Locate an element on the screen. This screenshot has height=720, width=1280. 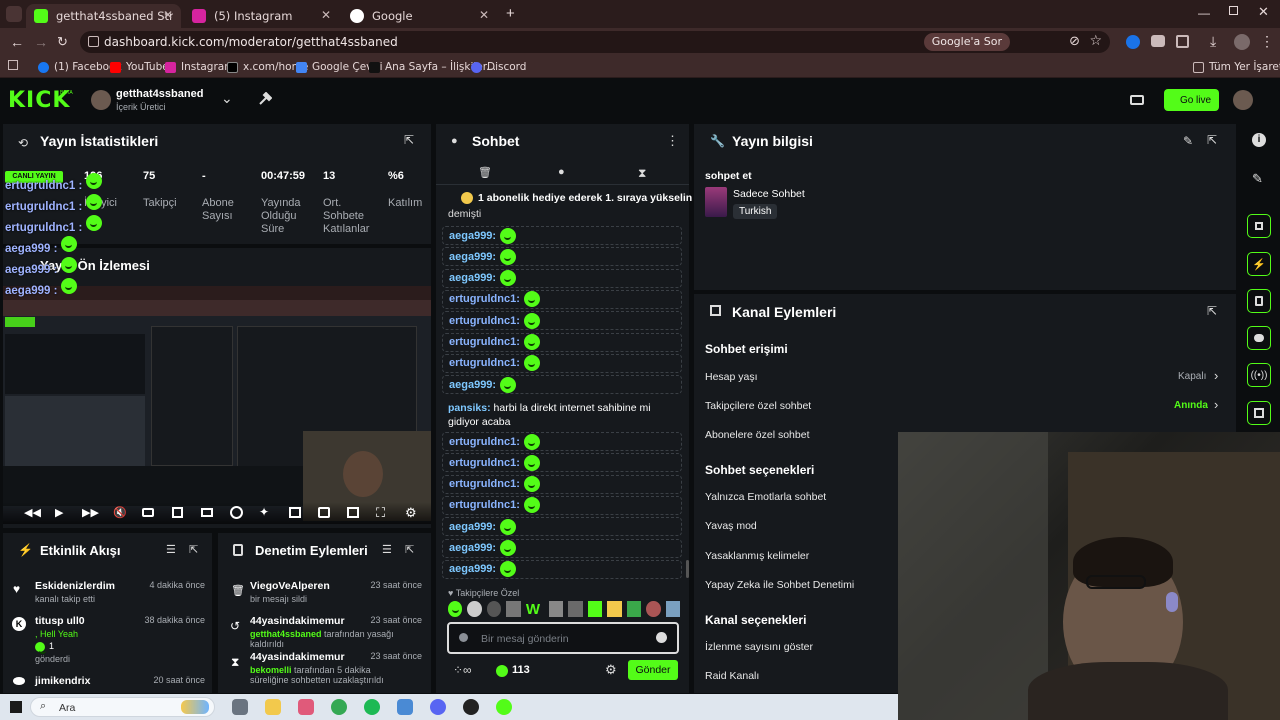
sparkle-icon: ✦ is located at coordinates (264, 512).